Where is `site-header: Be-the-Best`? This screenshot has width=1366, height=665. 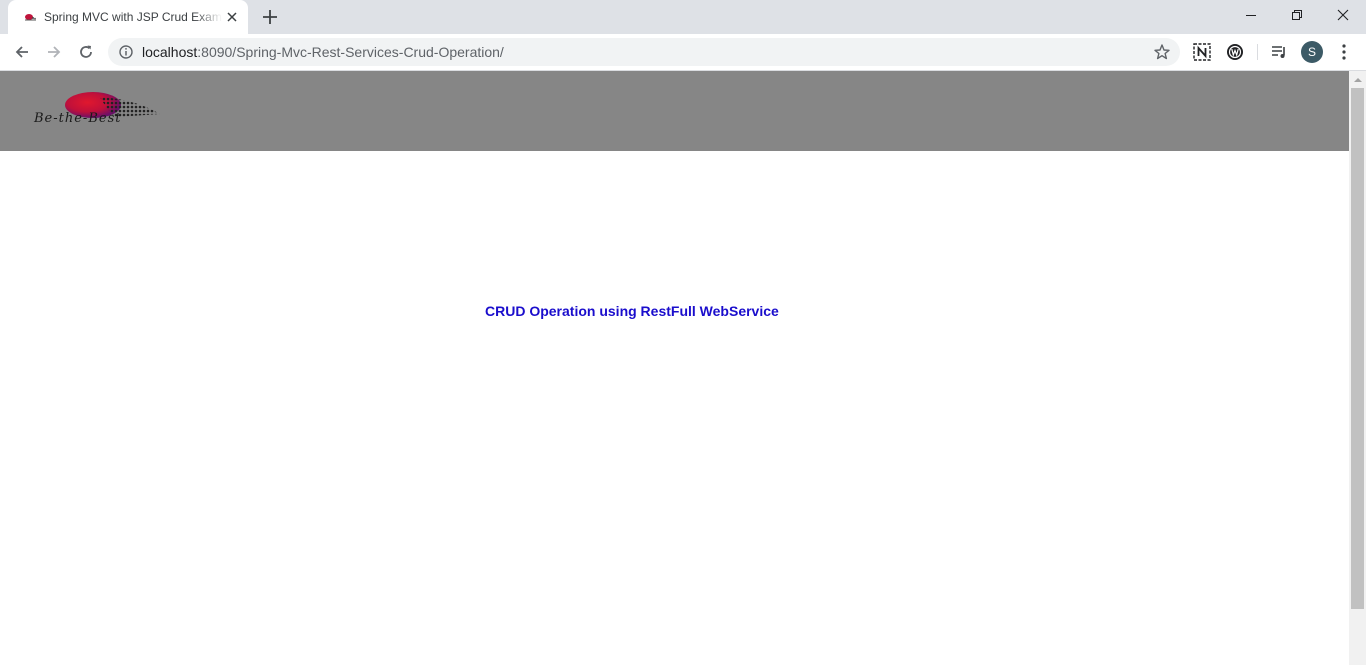 site-header: Be-the-Best is located at coordinates (674, 111).